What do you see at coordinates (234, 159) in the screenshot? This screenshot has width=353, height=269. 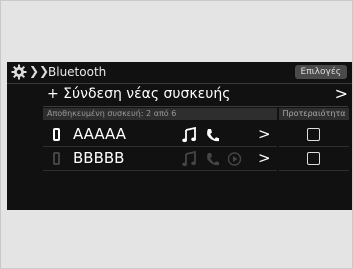 I see `play-circle-icon` at bounding box center [234, 159].